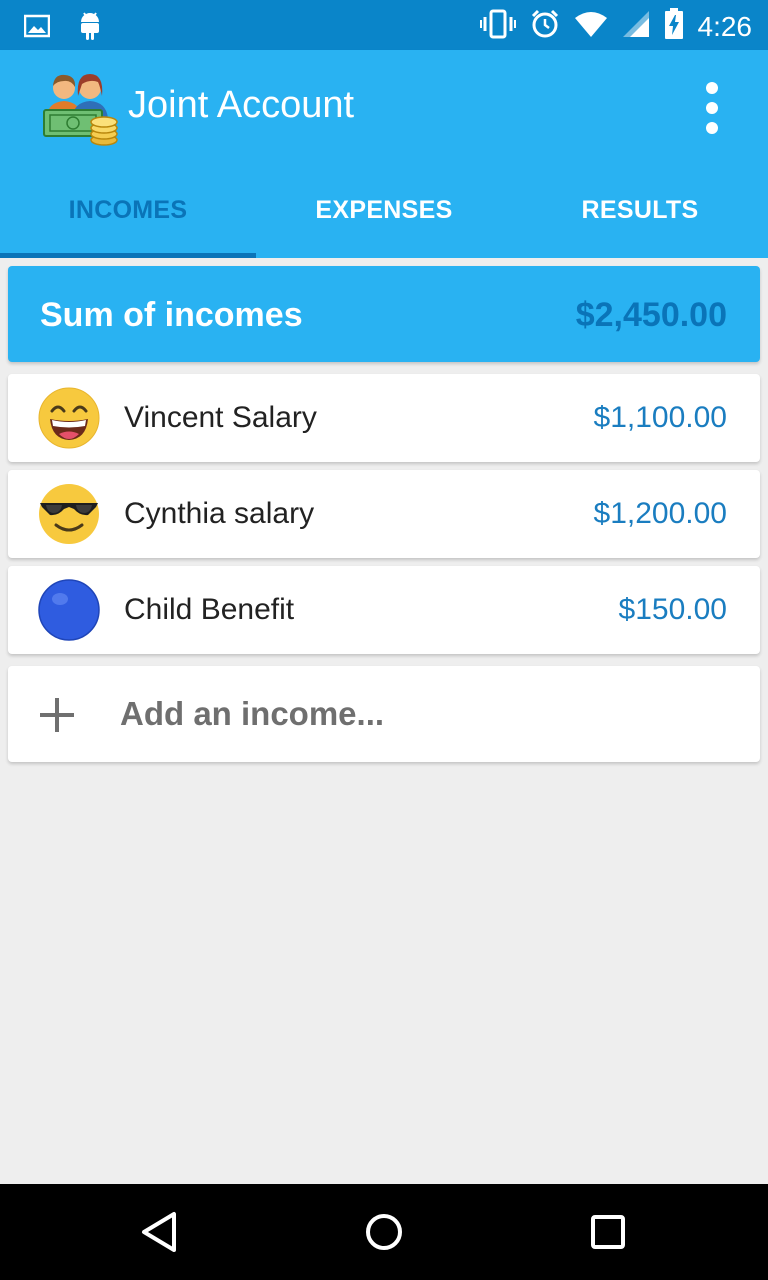  Describe the element at coordinates (545, 26) in the screenshot. I see `alarm-icon` at that location.